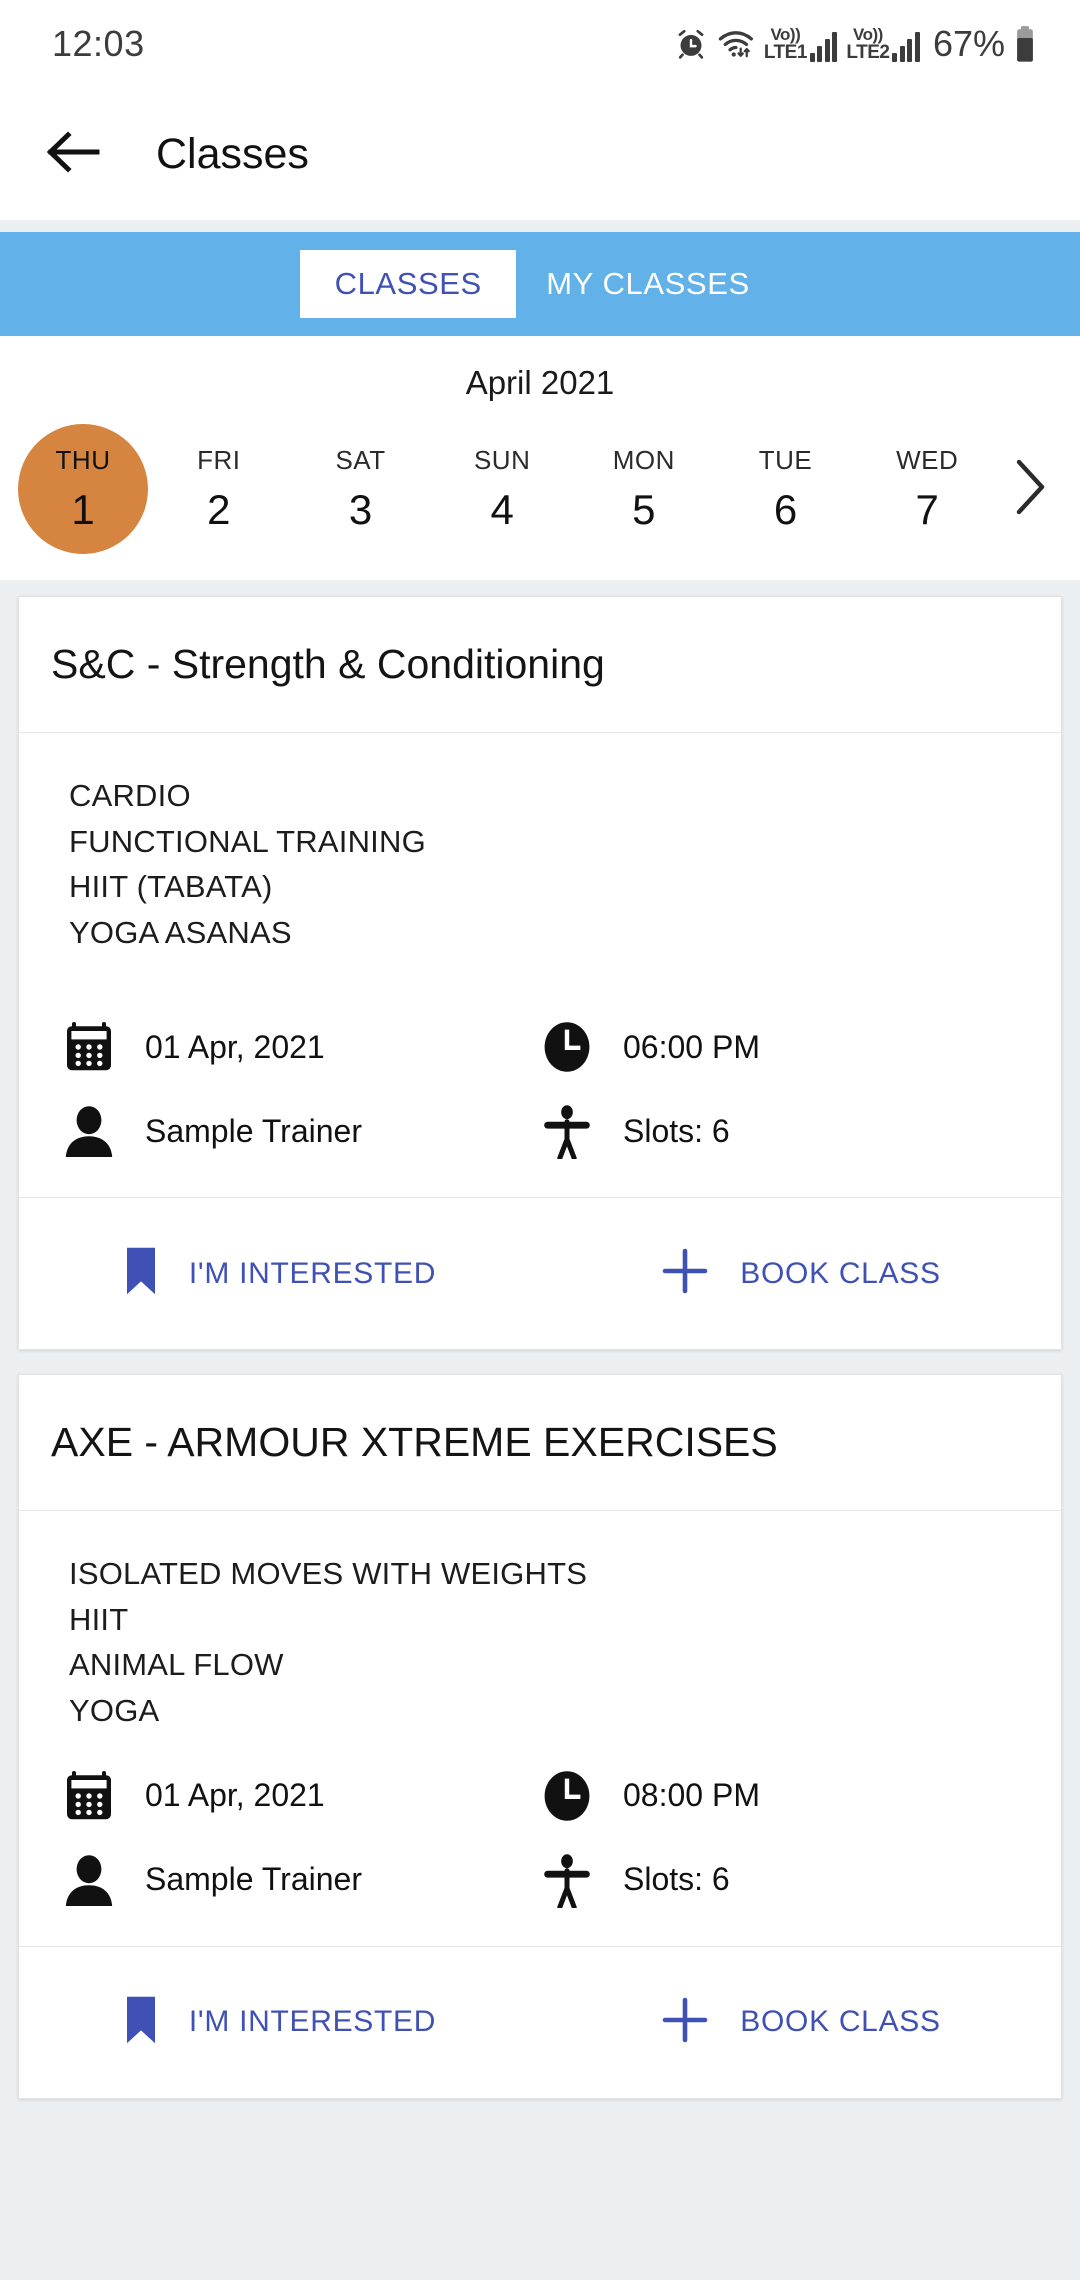 This screenshot has height=2280, width=1080. What do you see at coordinates (502, 509) in the screenshot?
I see `day-number: 4` at bounding box center [502, 509].